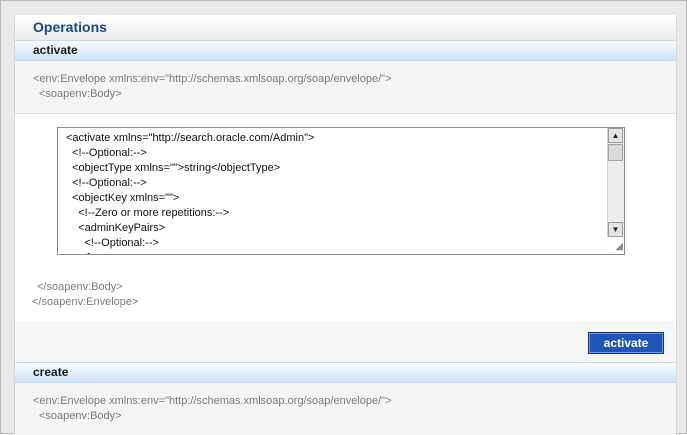  Describe the element at coordinates (615, 152) in the screenshot. I see `scrollbar-thumb` at that location.